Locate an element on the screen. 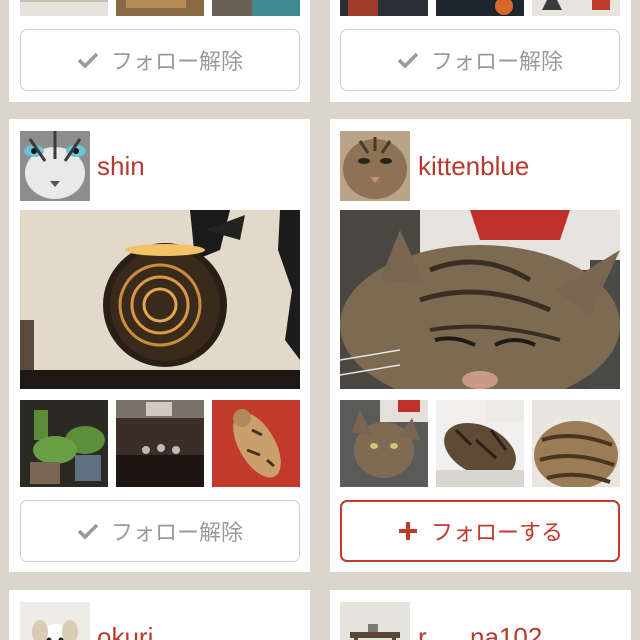 The height and width of the screenshot is (640, 640). user-card-okuri: okuri is located at coordinates (159, 615).